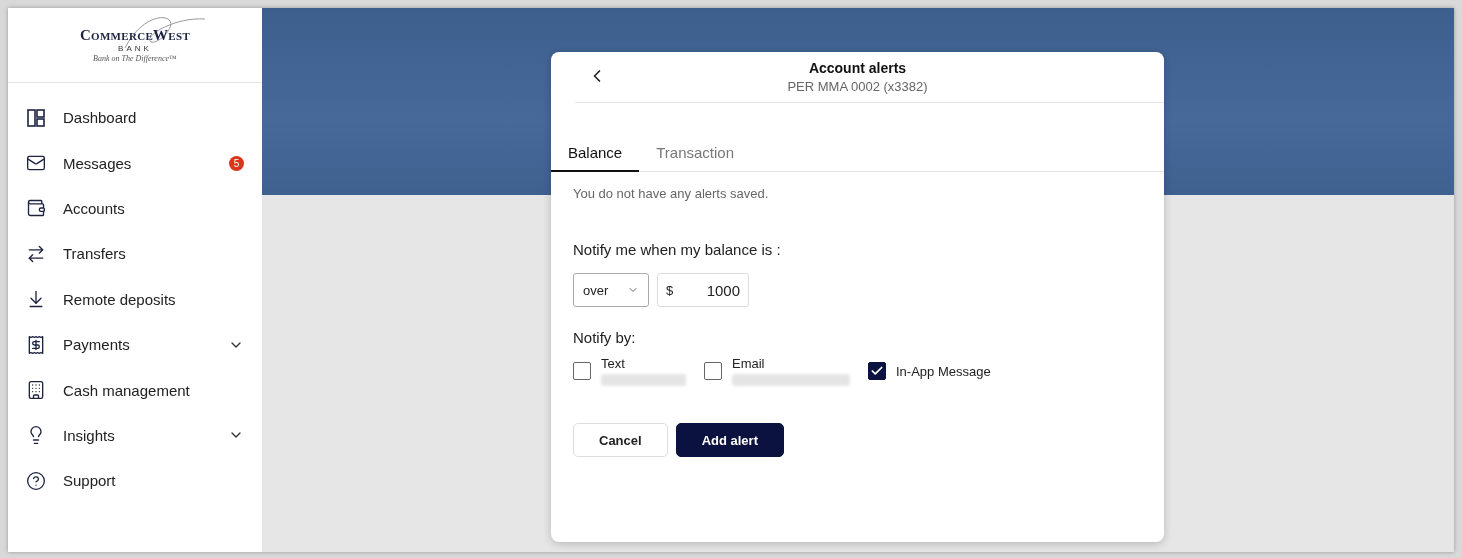 This screenshot has height=558, width=1462. I want to click on tab: Transaction, so click(695, 153).